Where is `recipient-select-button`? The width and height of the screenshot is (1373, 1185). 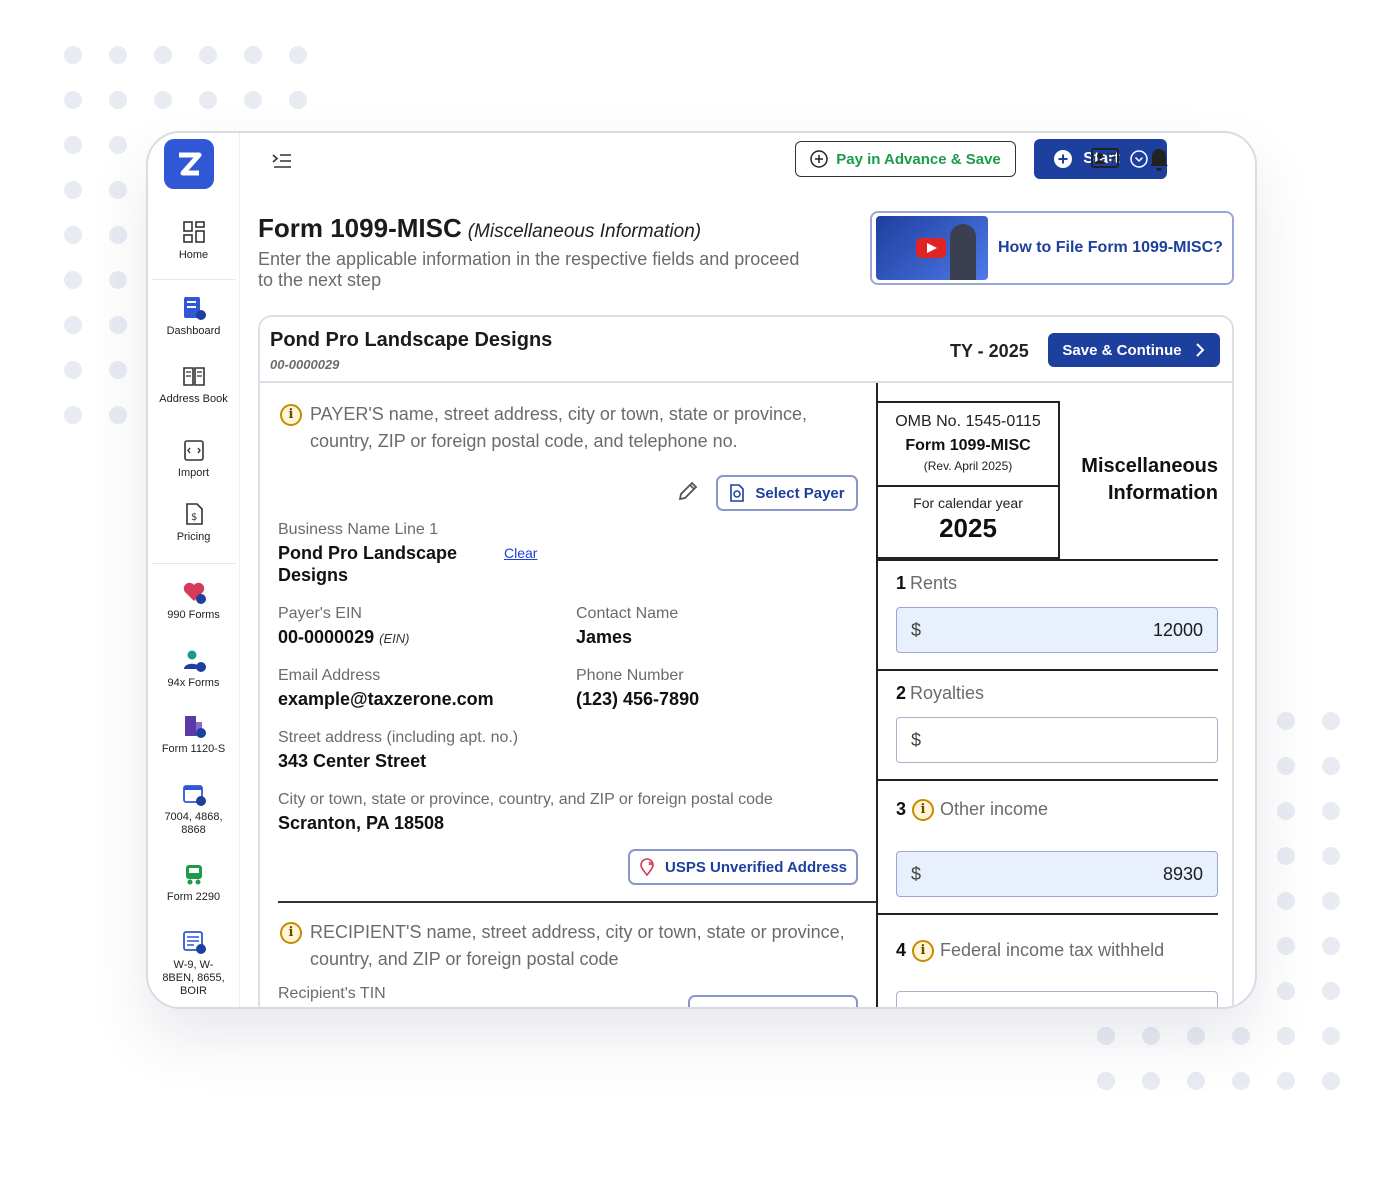 recipient-select-button is located at coordinates (773, 1001).